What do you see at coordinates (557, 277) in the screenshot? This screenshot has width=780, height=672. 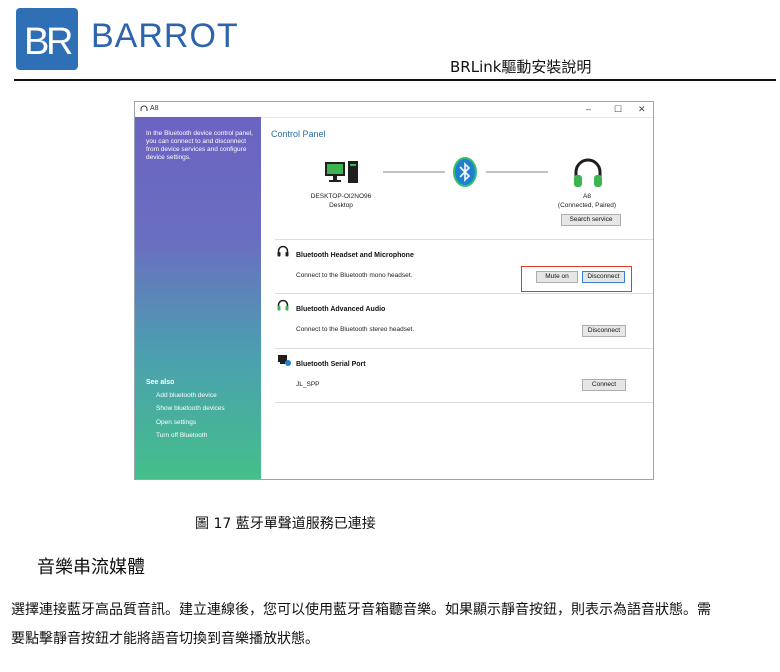 I see `mute-on-button: Mute on` at bounding box center [557, 277].